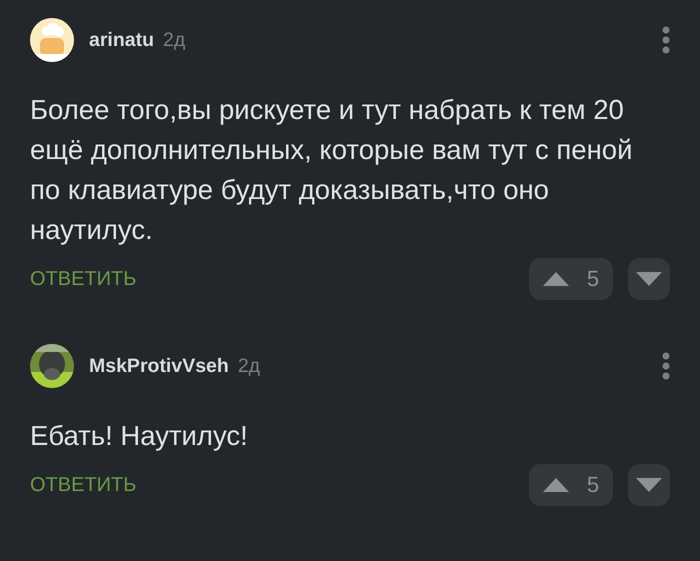 This screenshot has height=561, width=700. Describe the element at coordinates (121, 40) in the screenshot. I see `author-name: arinatu` at that location.